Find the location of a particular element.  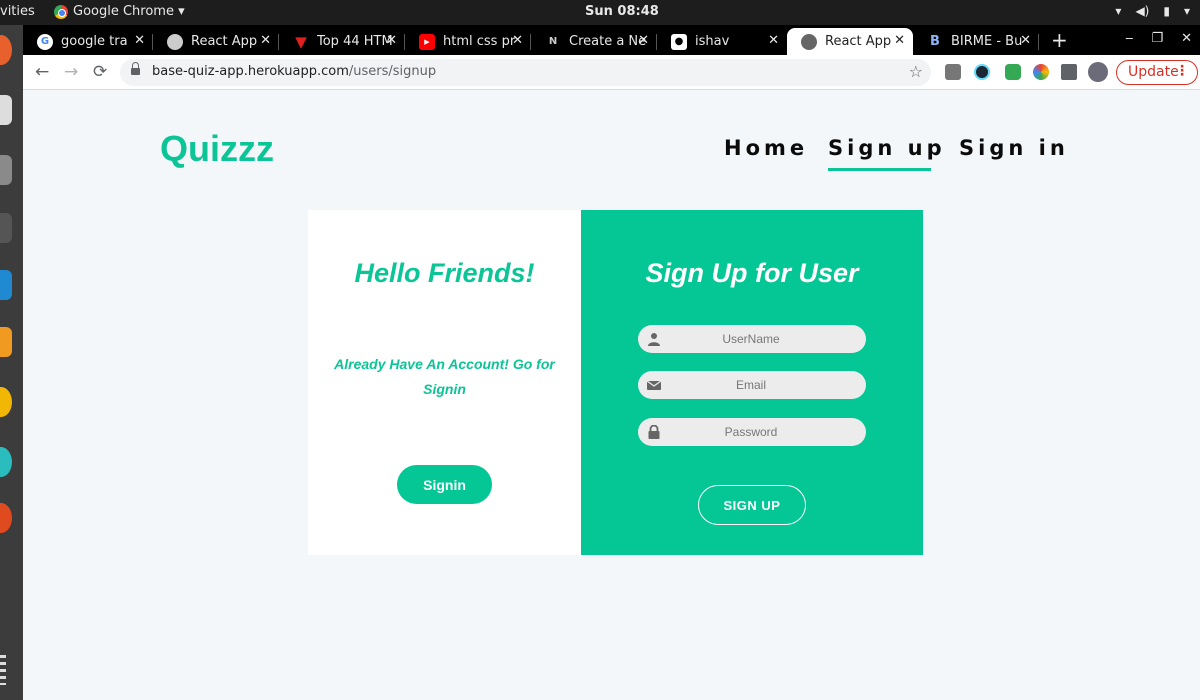

maximize-button: ❐ is located at coordinates (1157, 38).